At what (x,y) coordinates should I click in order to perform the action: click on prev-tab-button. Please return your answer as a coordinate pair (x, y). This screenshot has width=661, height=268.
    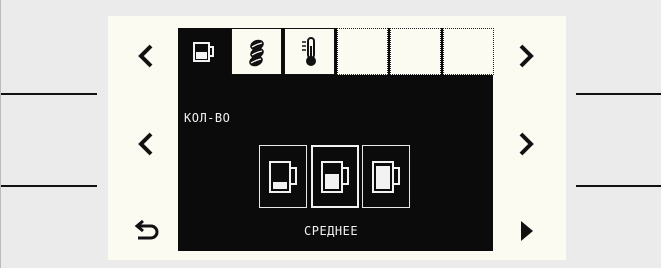
    Looking at the image, I should click on (146, 56).